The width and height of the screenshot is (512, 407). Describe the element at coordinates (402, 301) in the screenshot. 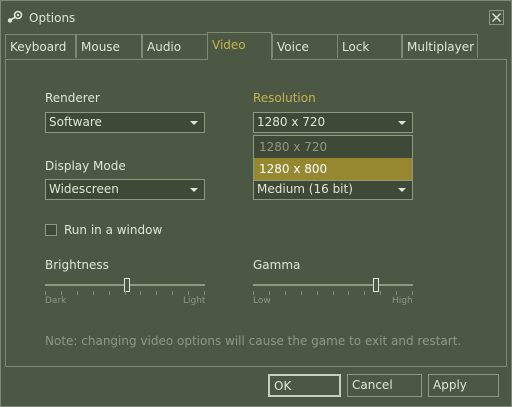

I see `gamma-max-label: High` at that location.